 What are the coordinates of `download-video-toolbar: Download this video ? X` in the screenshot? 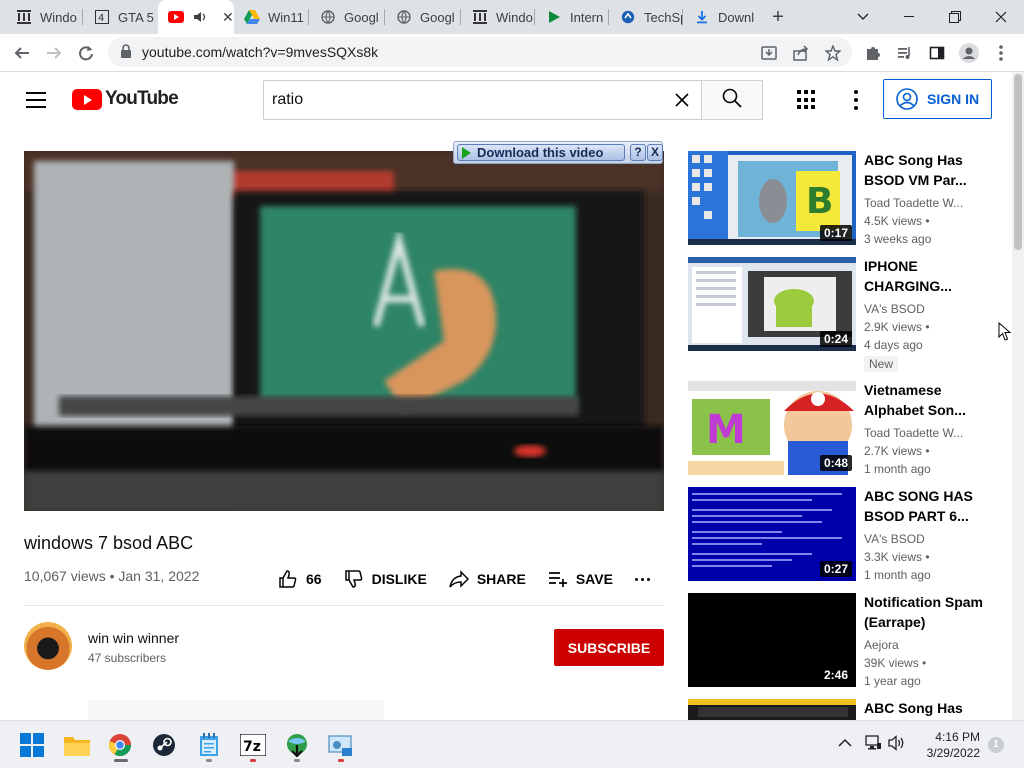 It's located at (558, 152).